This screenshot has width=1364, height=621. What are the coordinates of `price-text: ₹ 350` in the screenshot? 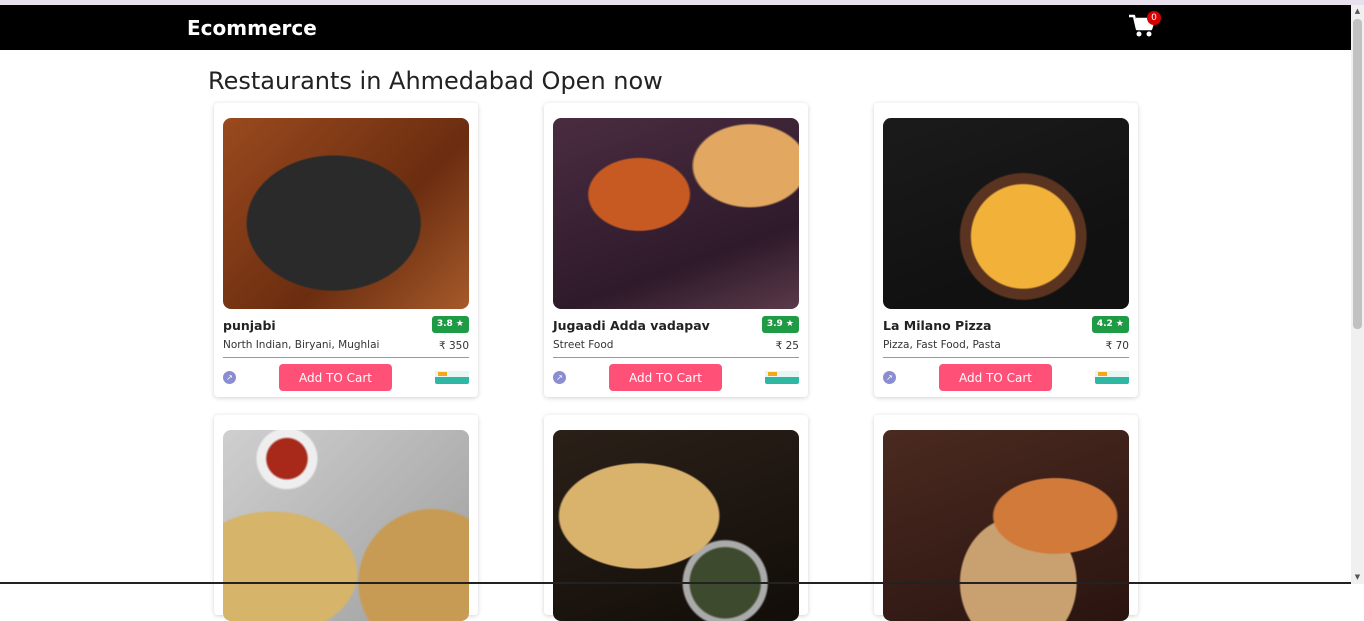 It's located at (453, 346).